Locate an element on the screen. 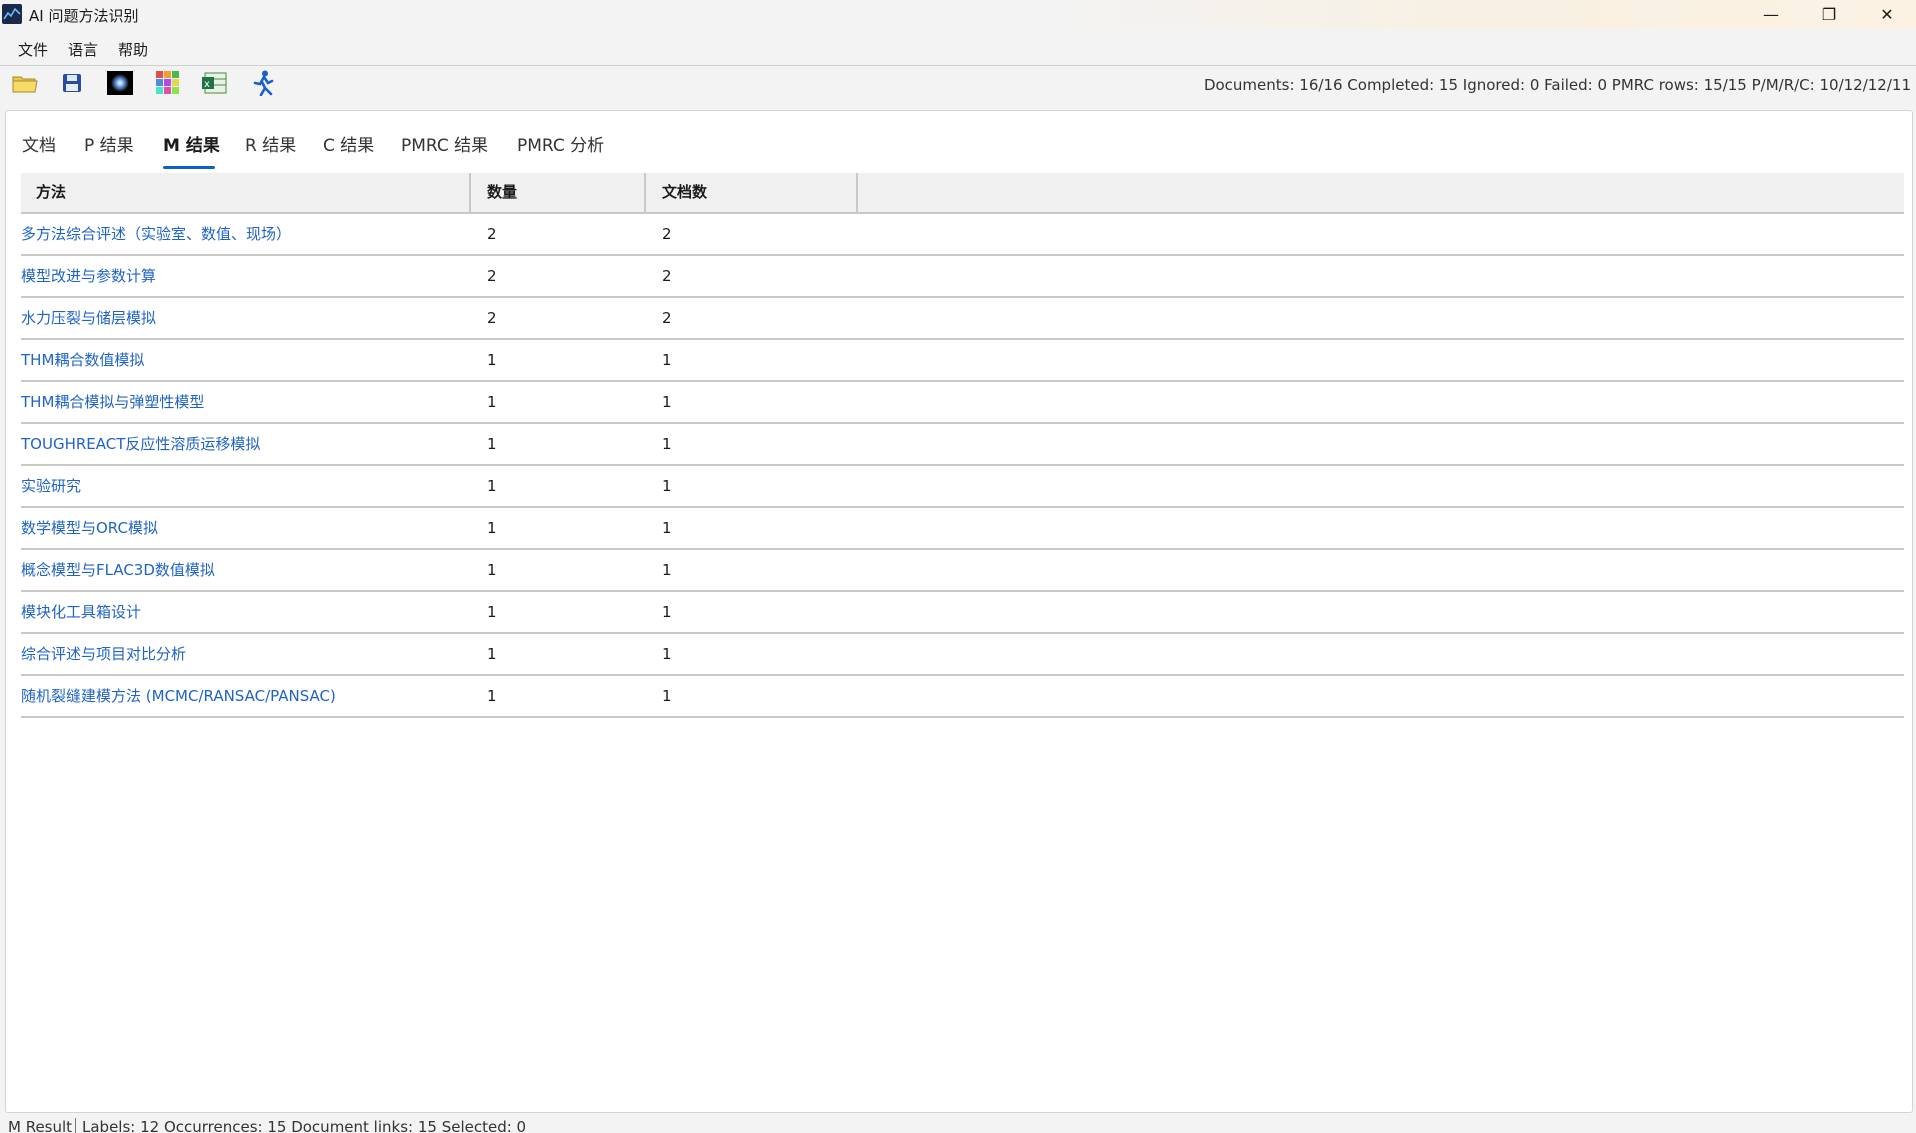  method-cell: 多方法综合评述（实验室、数值、现场） is located at coordinates (156, 234).